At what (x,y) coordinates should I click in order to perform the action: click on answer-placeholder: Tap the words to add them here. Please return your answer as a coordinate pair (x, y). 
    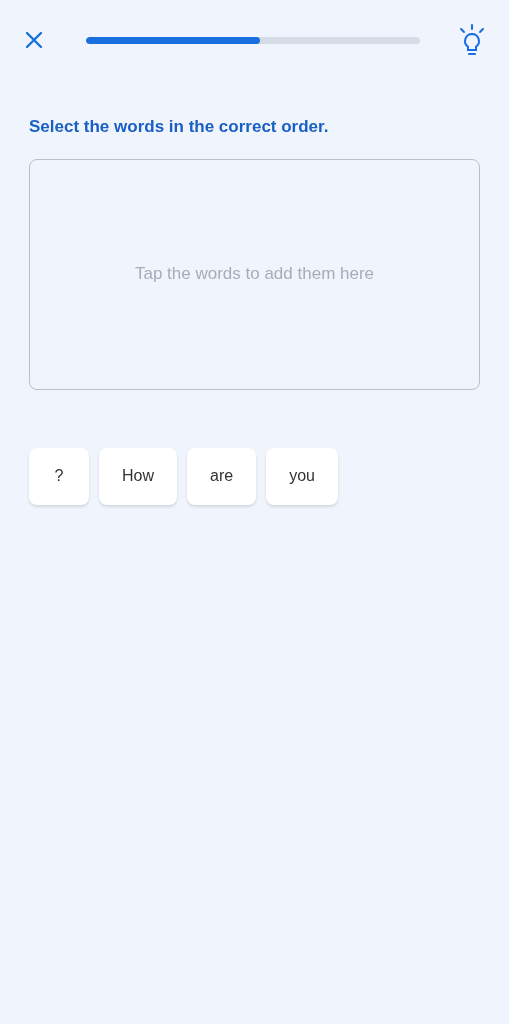
    Looking at the image, I should click on (254, 274).